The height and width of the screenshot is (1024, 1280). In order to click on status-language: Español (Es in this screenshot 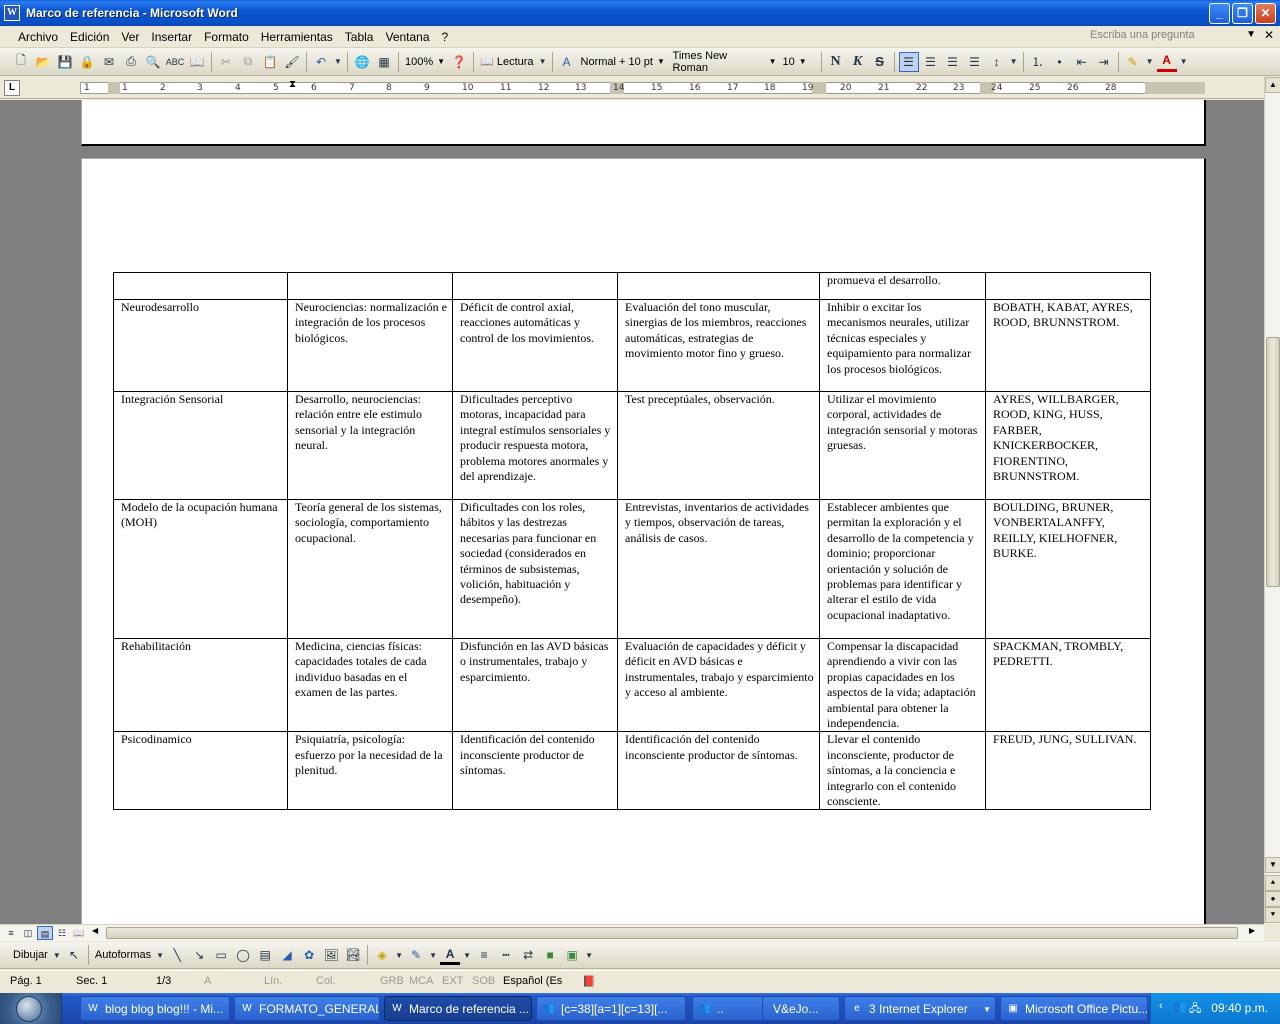, I will do `click(532, 981)`.